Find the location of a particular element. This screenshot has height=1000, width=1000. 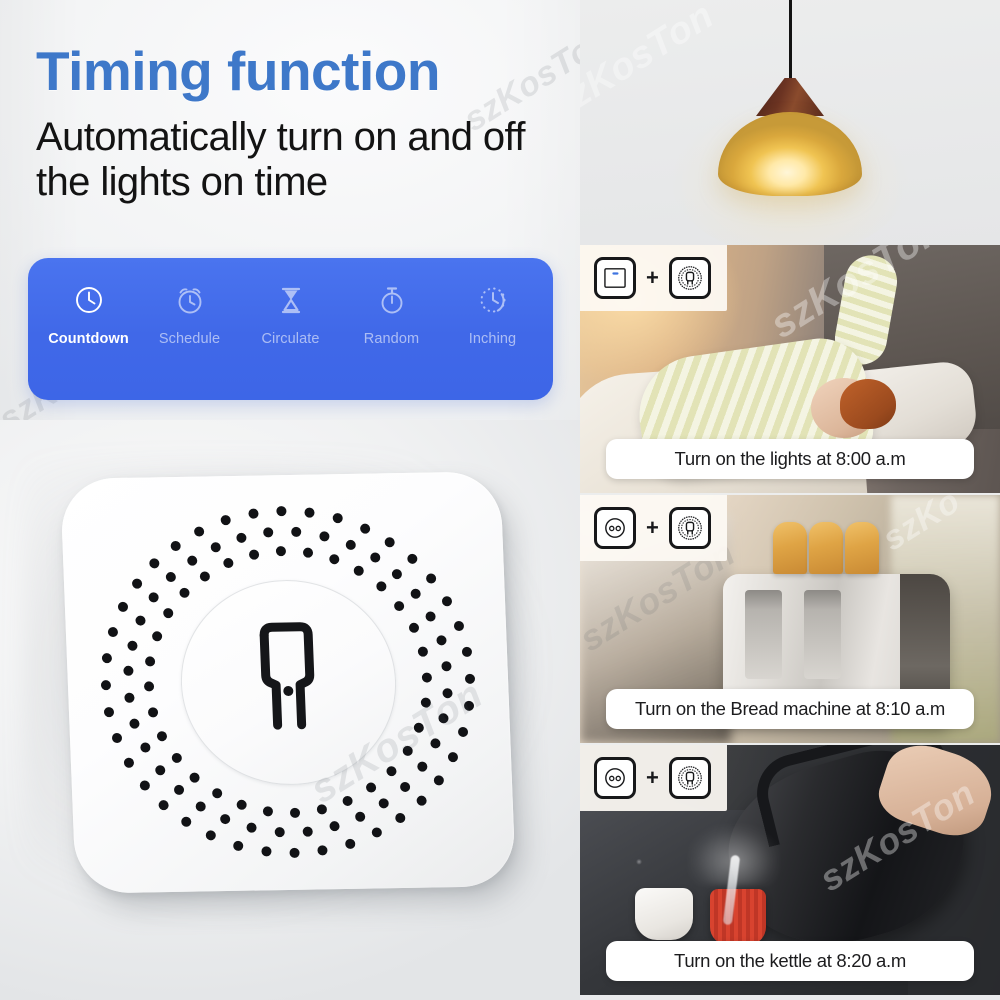

lamp-cord is located at coordinates (790, 41).